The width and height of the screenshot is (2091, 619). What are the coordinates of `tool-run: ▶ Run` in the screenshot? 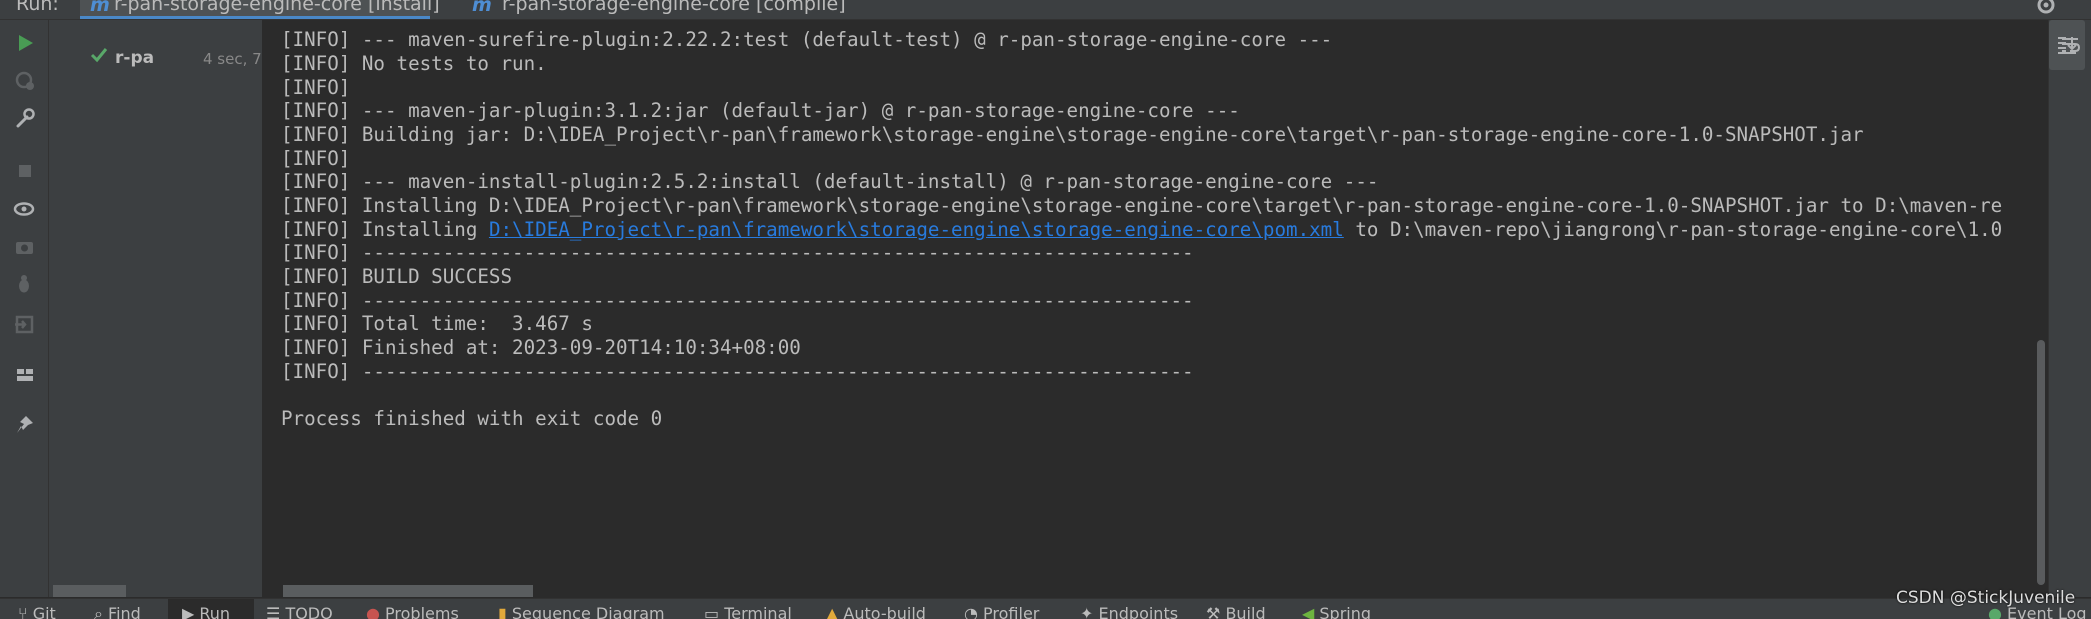 It's located at (206, 611).